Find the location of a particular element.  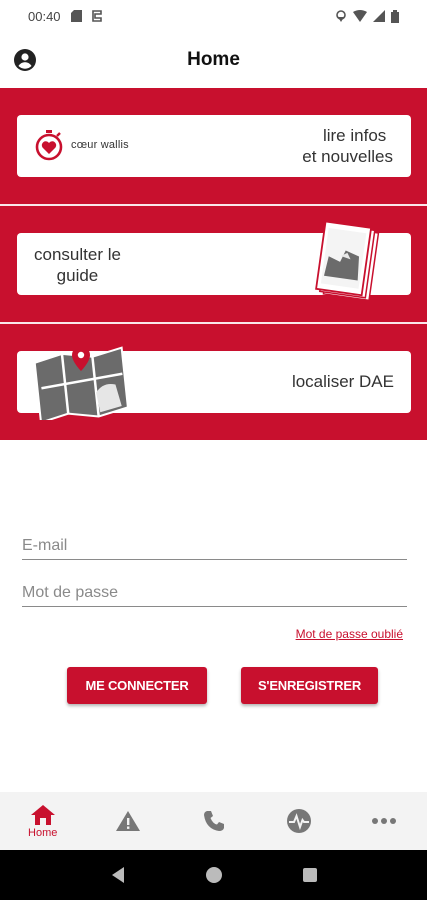

email-field-wrap is located at coordinates (214, 540).